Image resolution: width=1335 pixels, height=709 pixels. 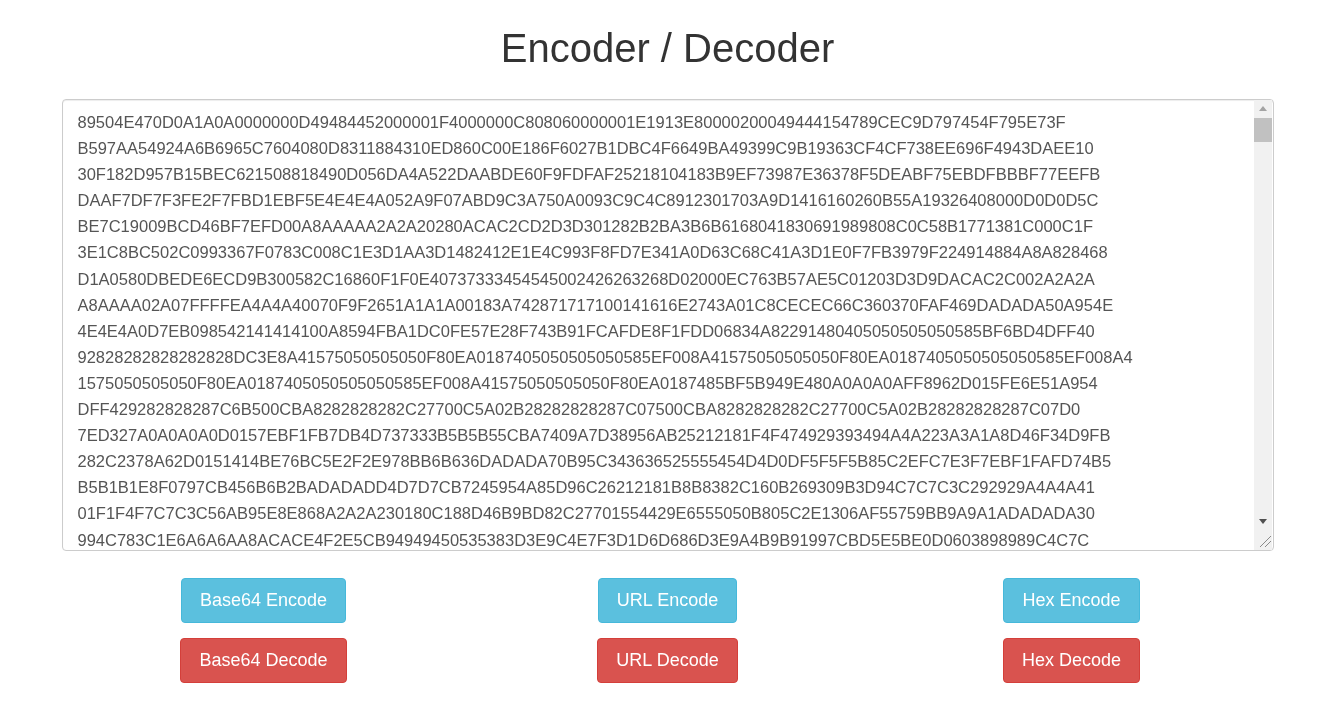 What do you see at coordinates (1071, 600) in the screenshot?
I see `encode-button: Hex Encode` at bounding box center [1071, 600].